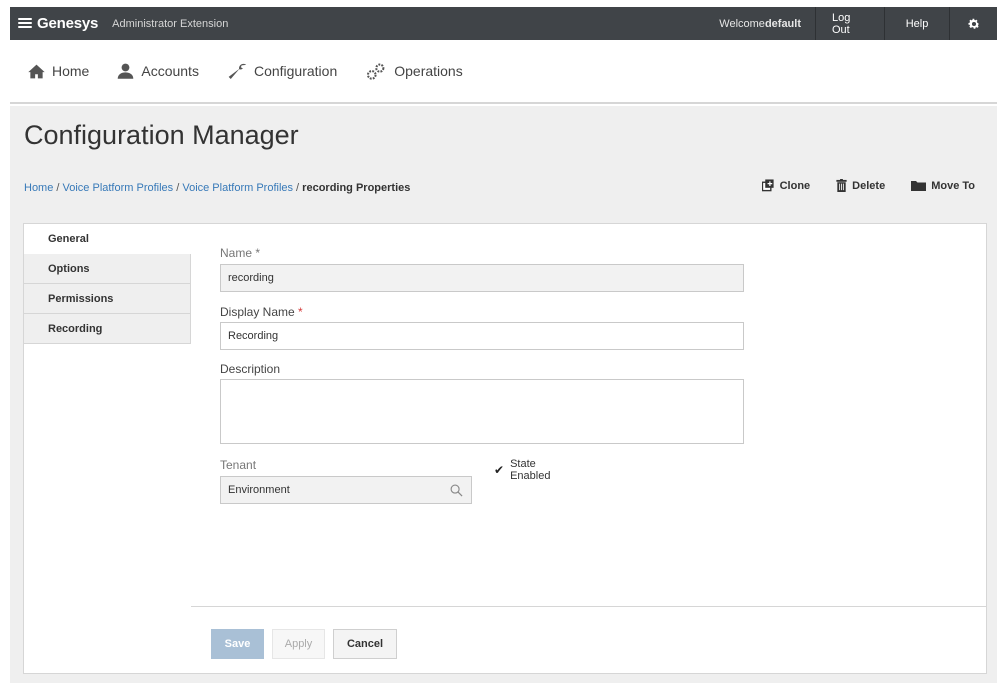  I want to click on settings-button, so click(973, 23).